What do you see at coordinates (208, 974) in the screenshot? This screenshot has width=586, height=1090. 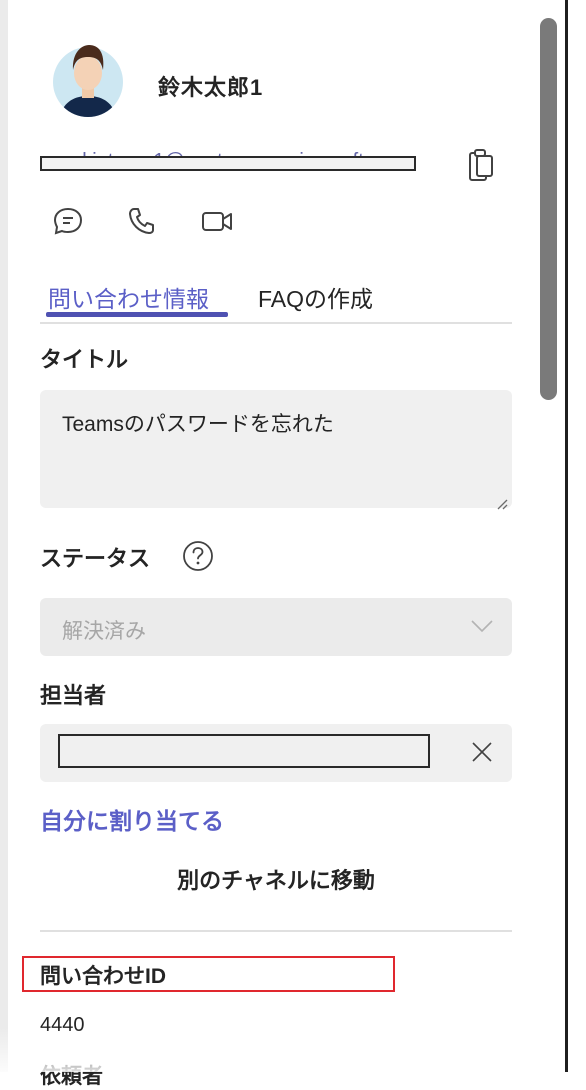 I see `highlight-box` at bounding box center [208, 974].